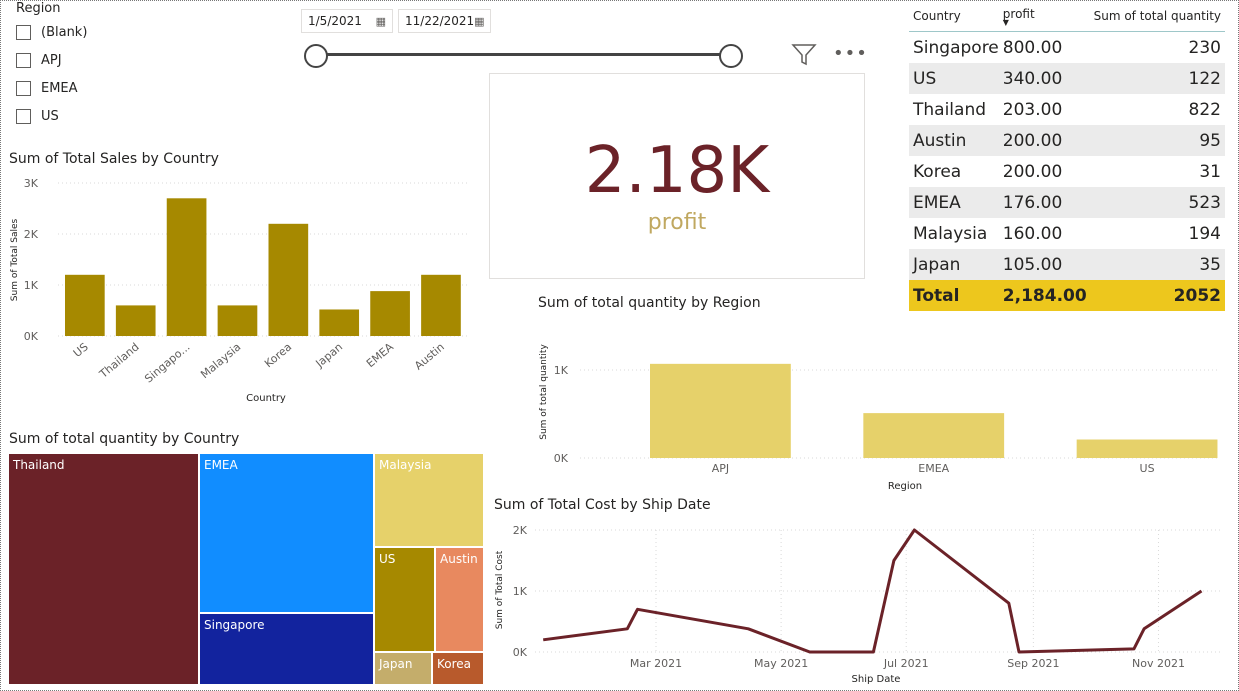 The image size is (1239, 691). Describe the element at coordinates (459, 599) in the screenshot. I see `treemap-tile: Austin` at that location.